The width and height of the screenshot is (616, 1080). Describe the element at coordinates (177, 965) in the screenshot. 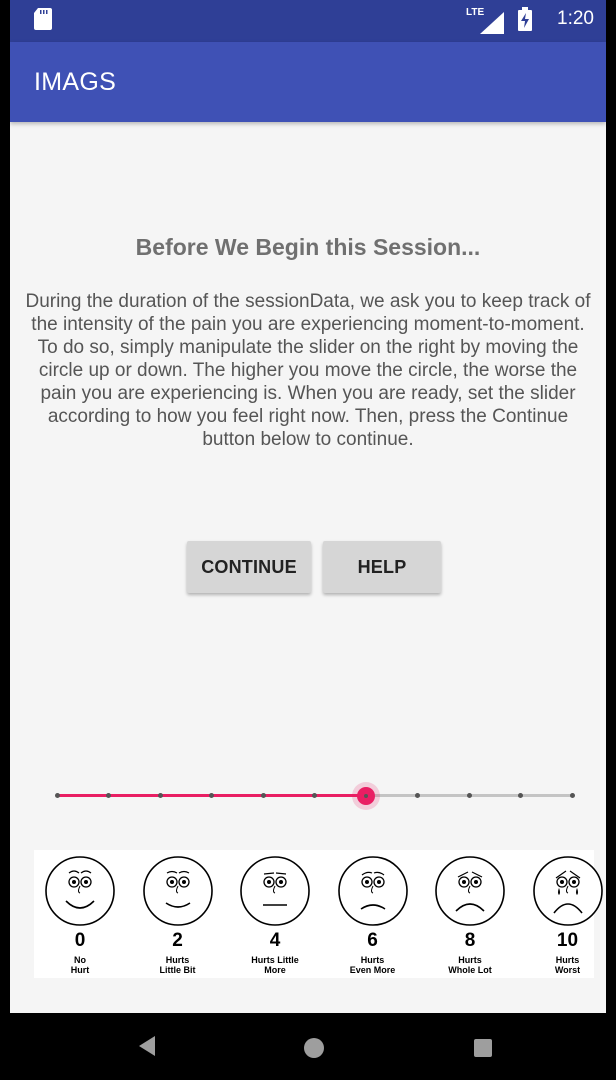

I see `pain-face-label: Hurts Little Bit` at that location.